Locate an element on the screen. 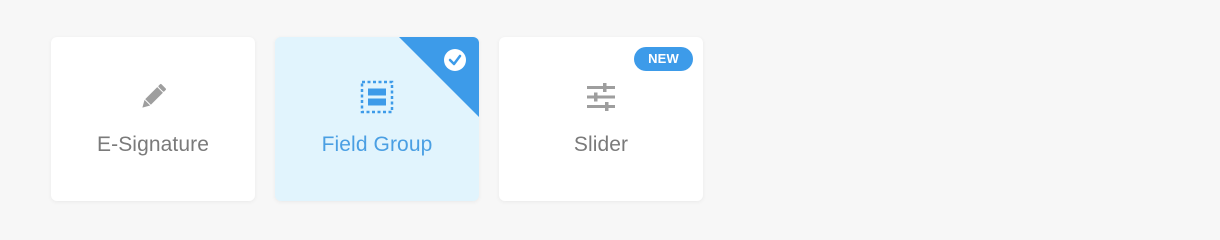 The image size is (1220, 240). sliders-icon is located at coordinates (601, 97).